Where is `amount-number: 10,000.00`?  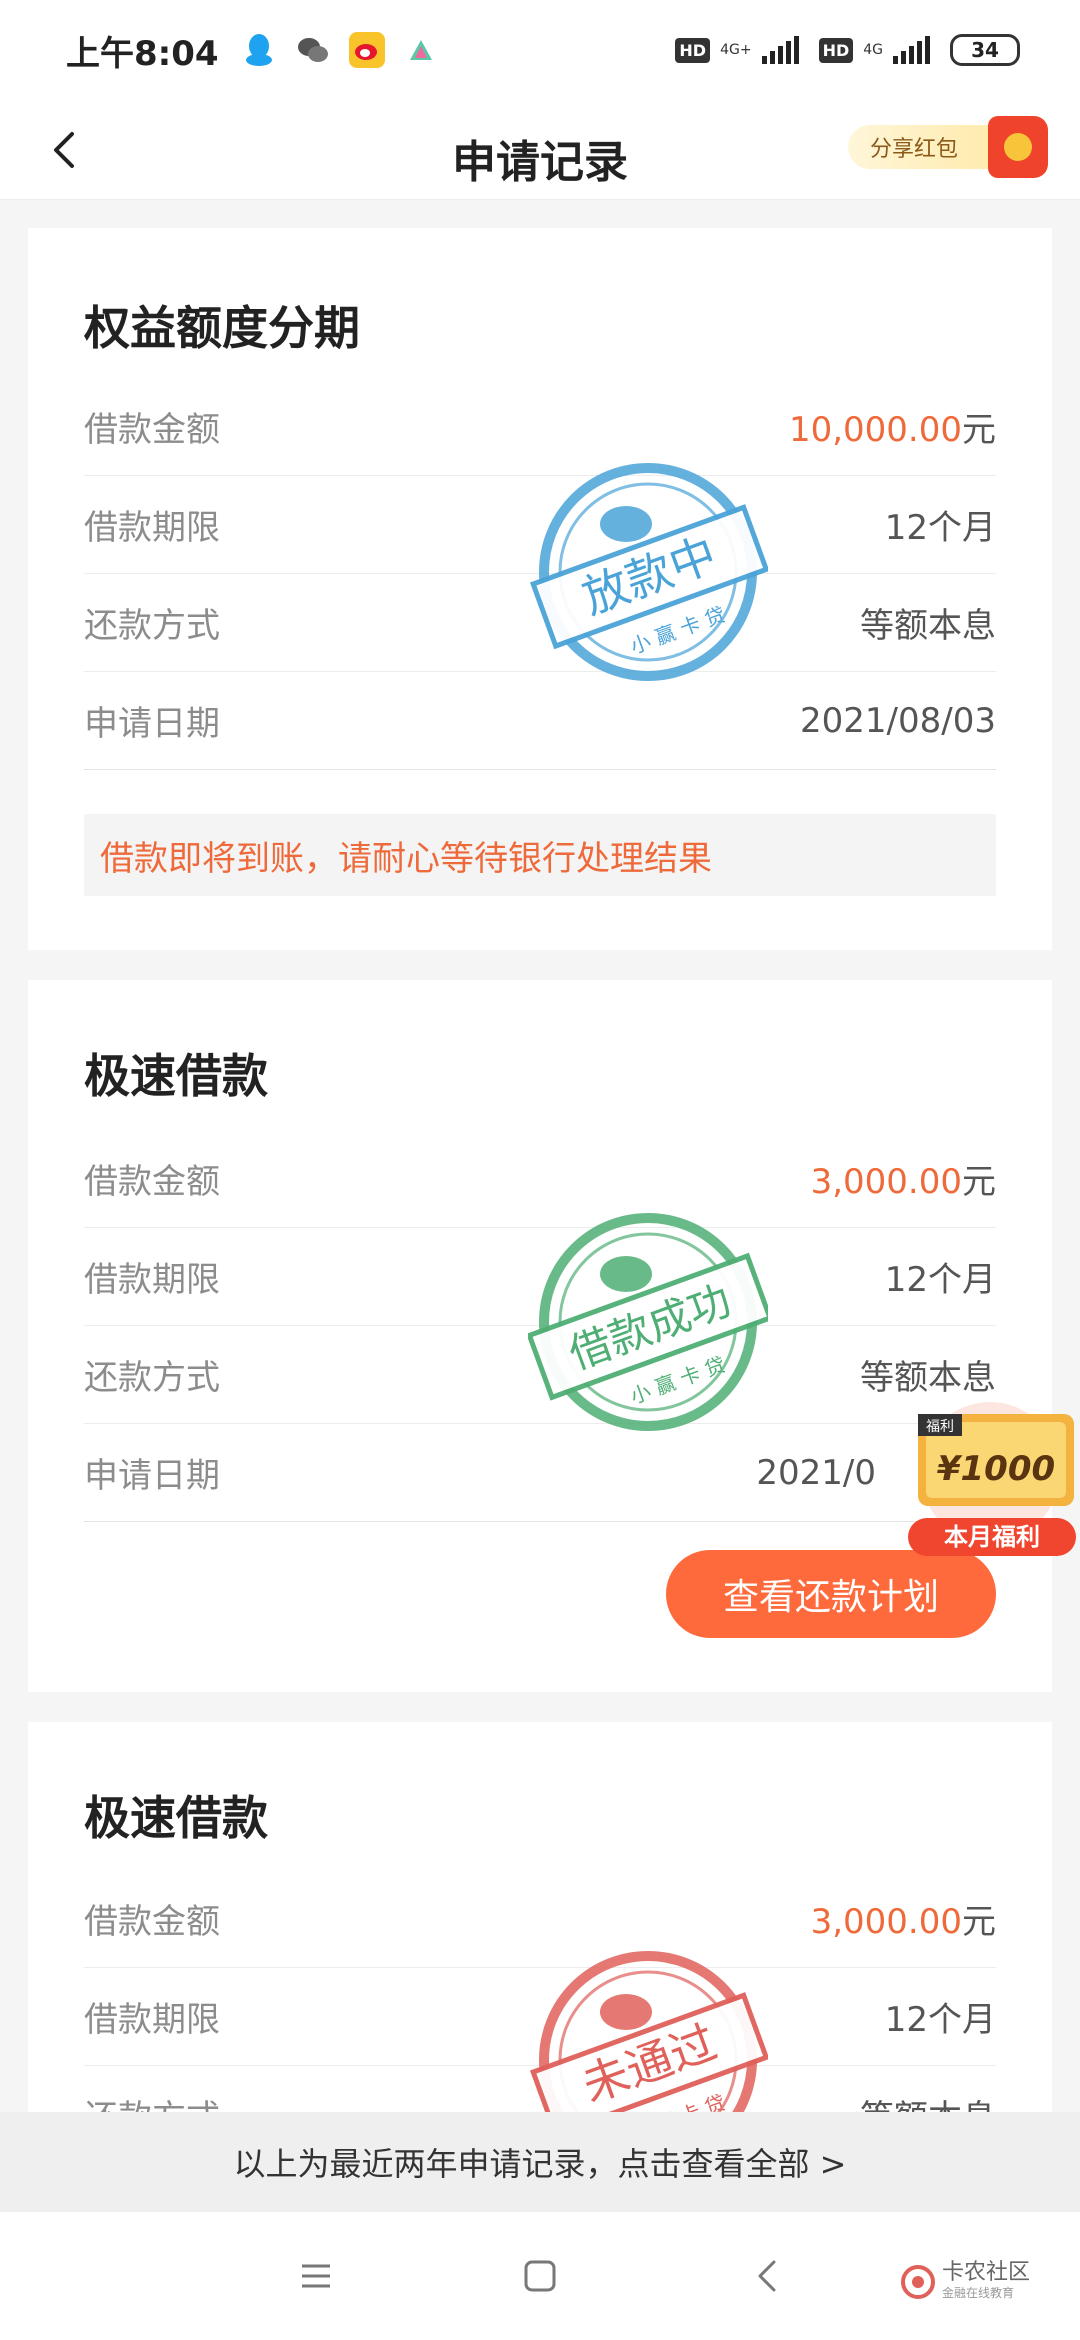 amount-number: 10,000.00 is located at coordinates (875, 430).